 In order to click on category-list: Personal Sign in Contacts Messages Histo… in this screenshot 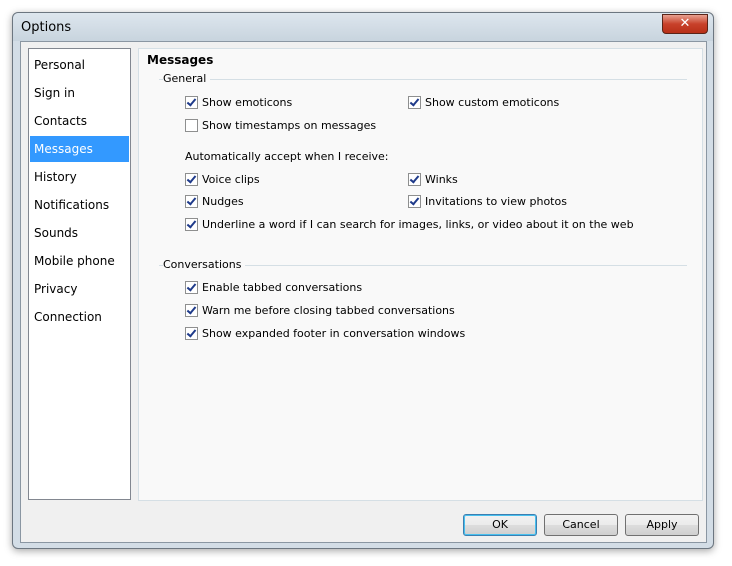, I will do `click(79, 274)`.